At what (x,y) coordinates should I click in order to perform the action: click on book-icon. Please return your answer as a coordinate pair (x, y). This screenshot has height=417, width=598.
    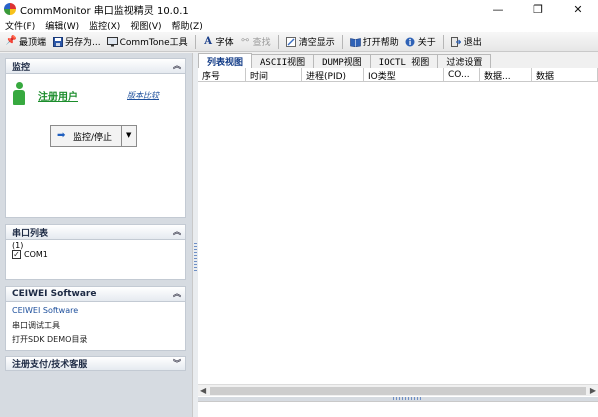
    Looking at the image, I should click on (355, 41).